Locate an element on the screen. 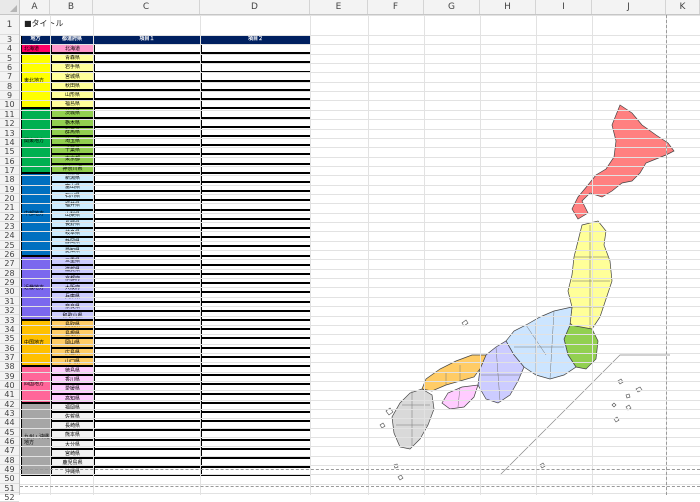 The width and height of the screenshot is (700, 502). table-header-cell: 地方 is located at coordinates (36, 39).